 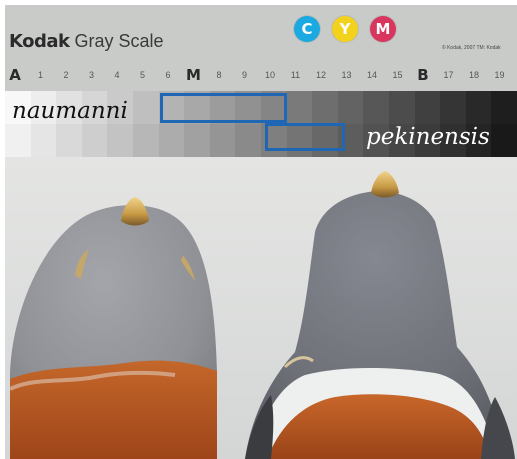 What do you see at coordinates (448, 75) in the screenshot?
I see `scale-label: 17` at bounding box center [448, 75].